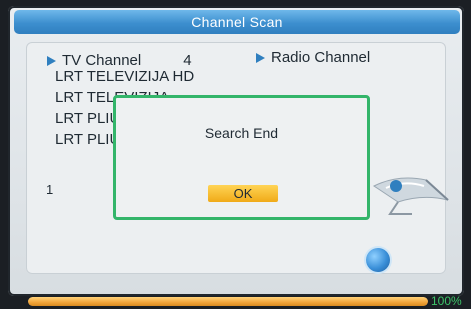 The image size is (471, 309). I want to click on progress-fill, so click(228, 301).